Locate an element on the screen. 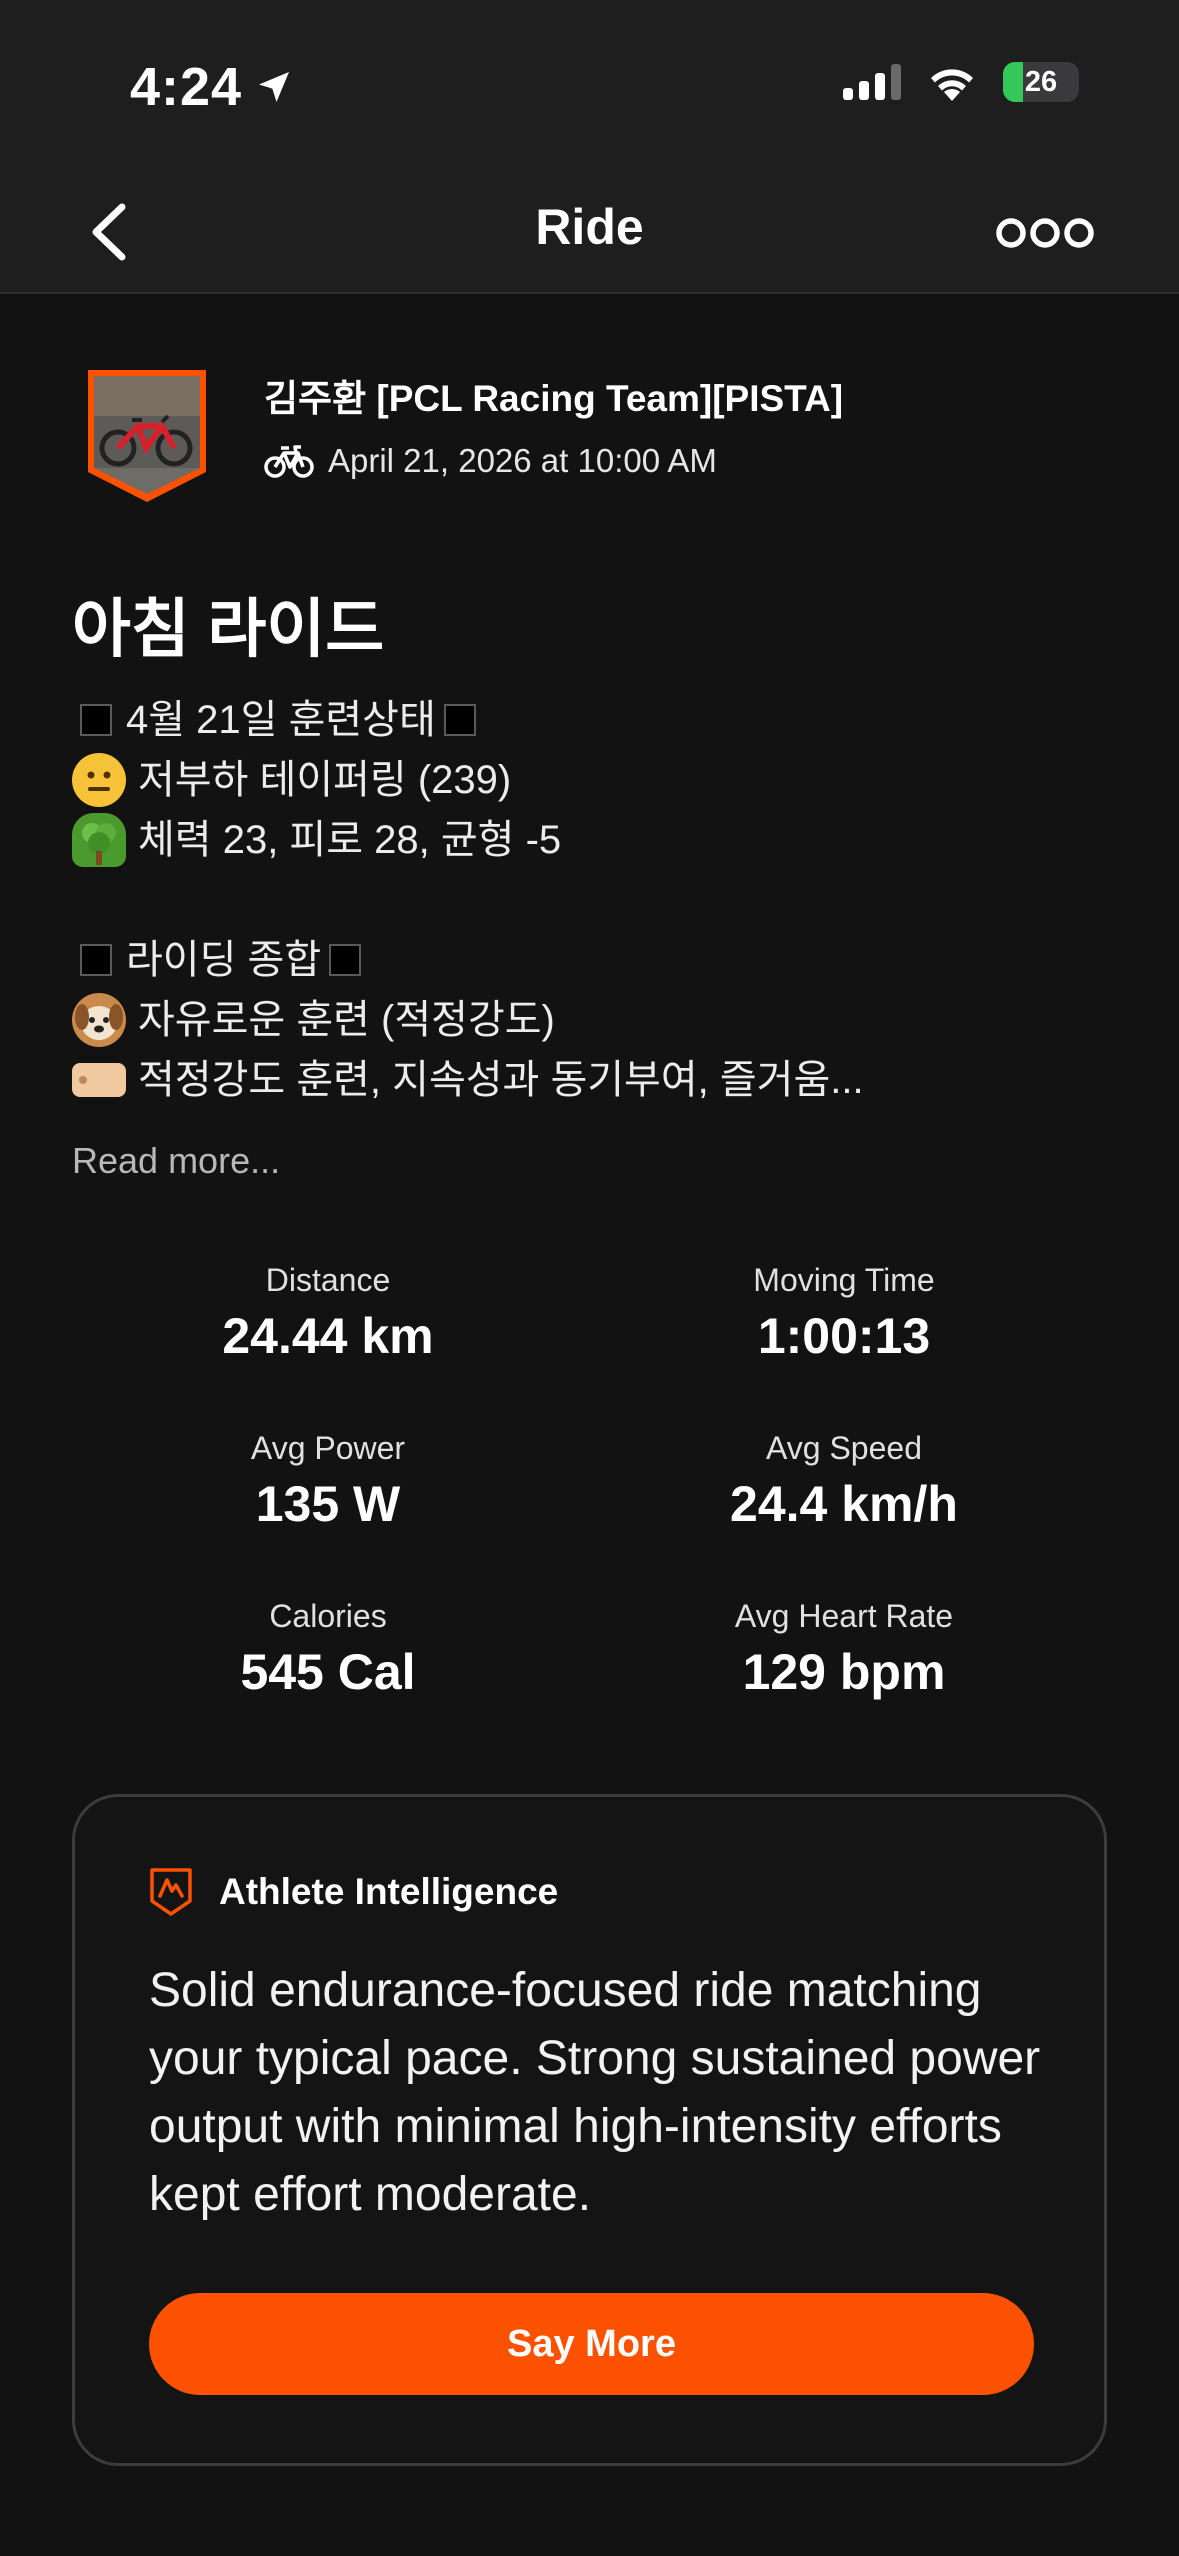 This screenshot has width=1179, height=2556. neutral-face-icon is located at coordinates (99, 780).